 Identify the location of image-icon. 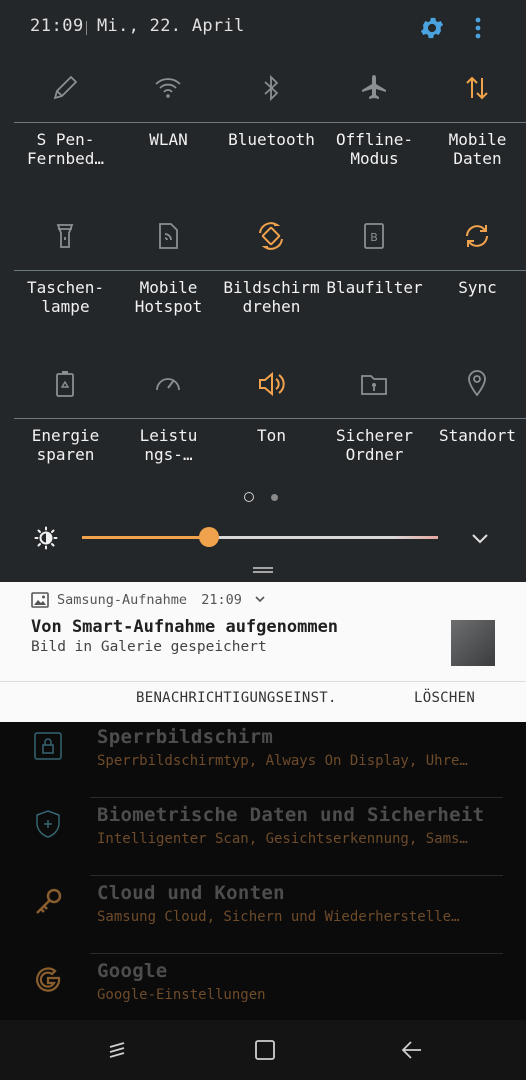
(40, 600).